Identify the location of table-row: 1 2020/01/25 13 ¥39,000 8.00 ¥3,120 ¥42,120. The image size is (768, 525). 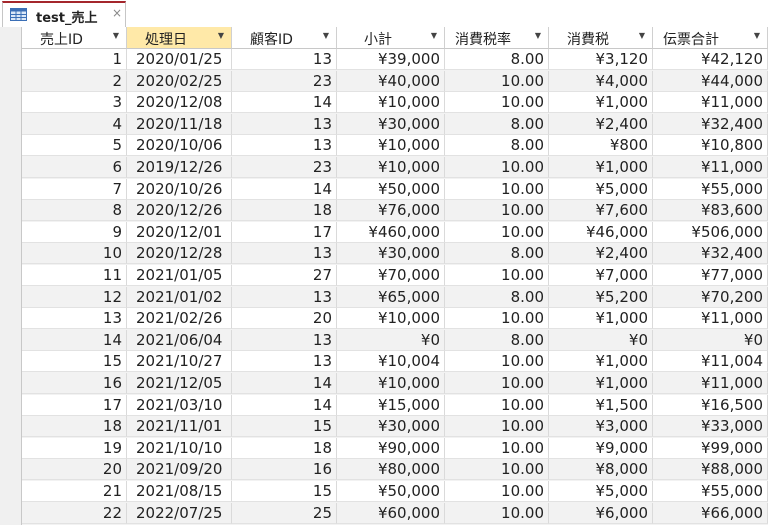
(395, 59).